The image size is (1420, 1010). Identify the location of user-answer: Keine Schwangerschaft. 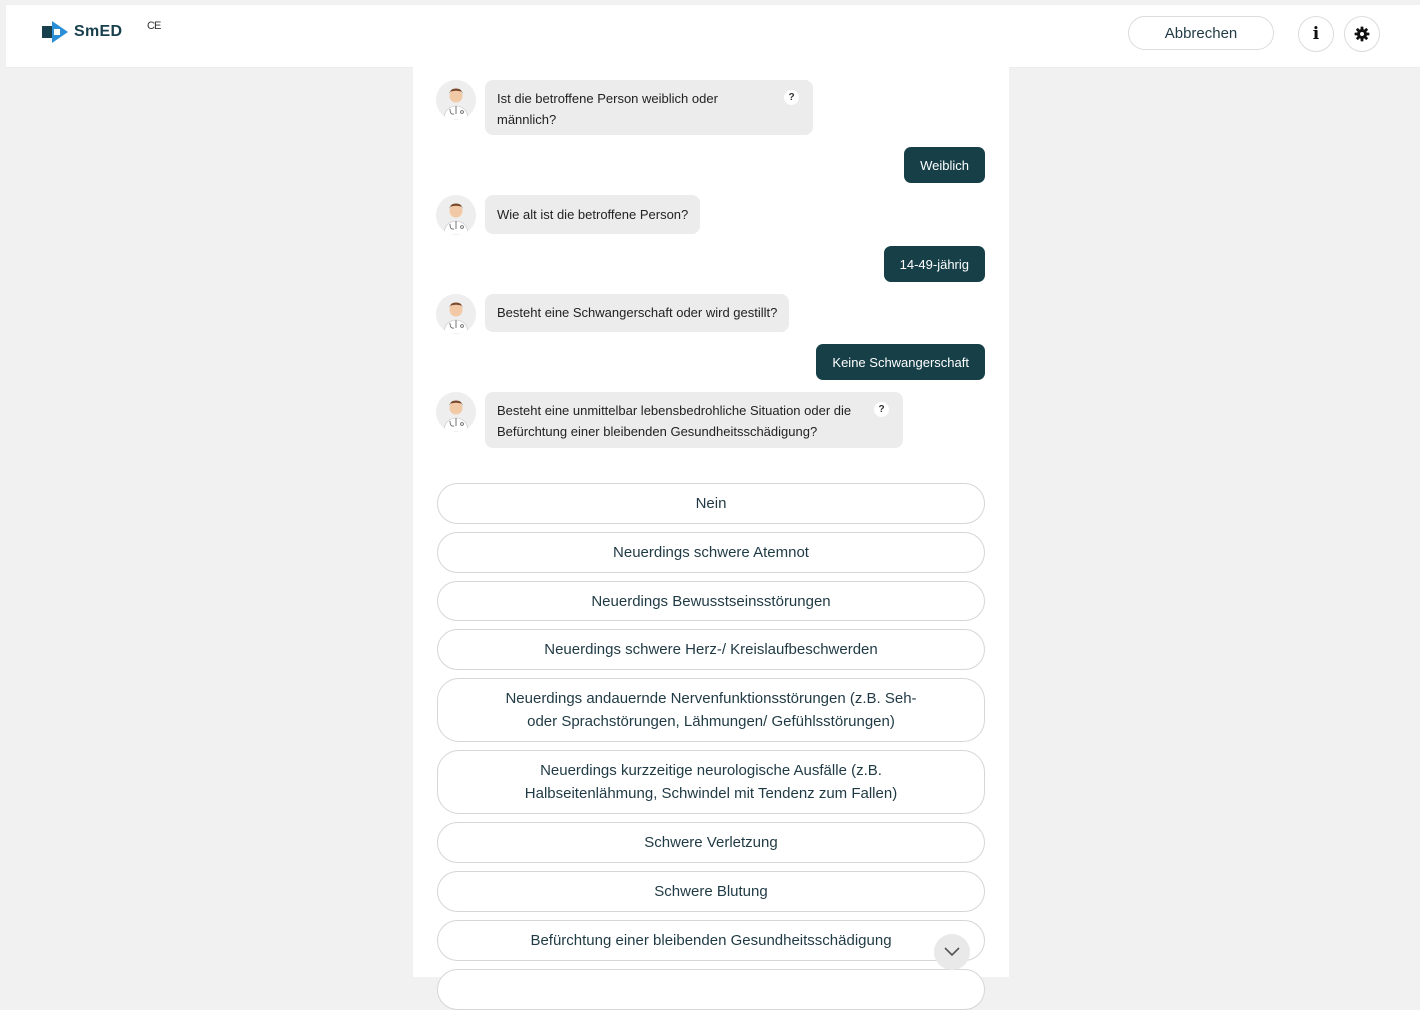
(900, 362).